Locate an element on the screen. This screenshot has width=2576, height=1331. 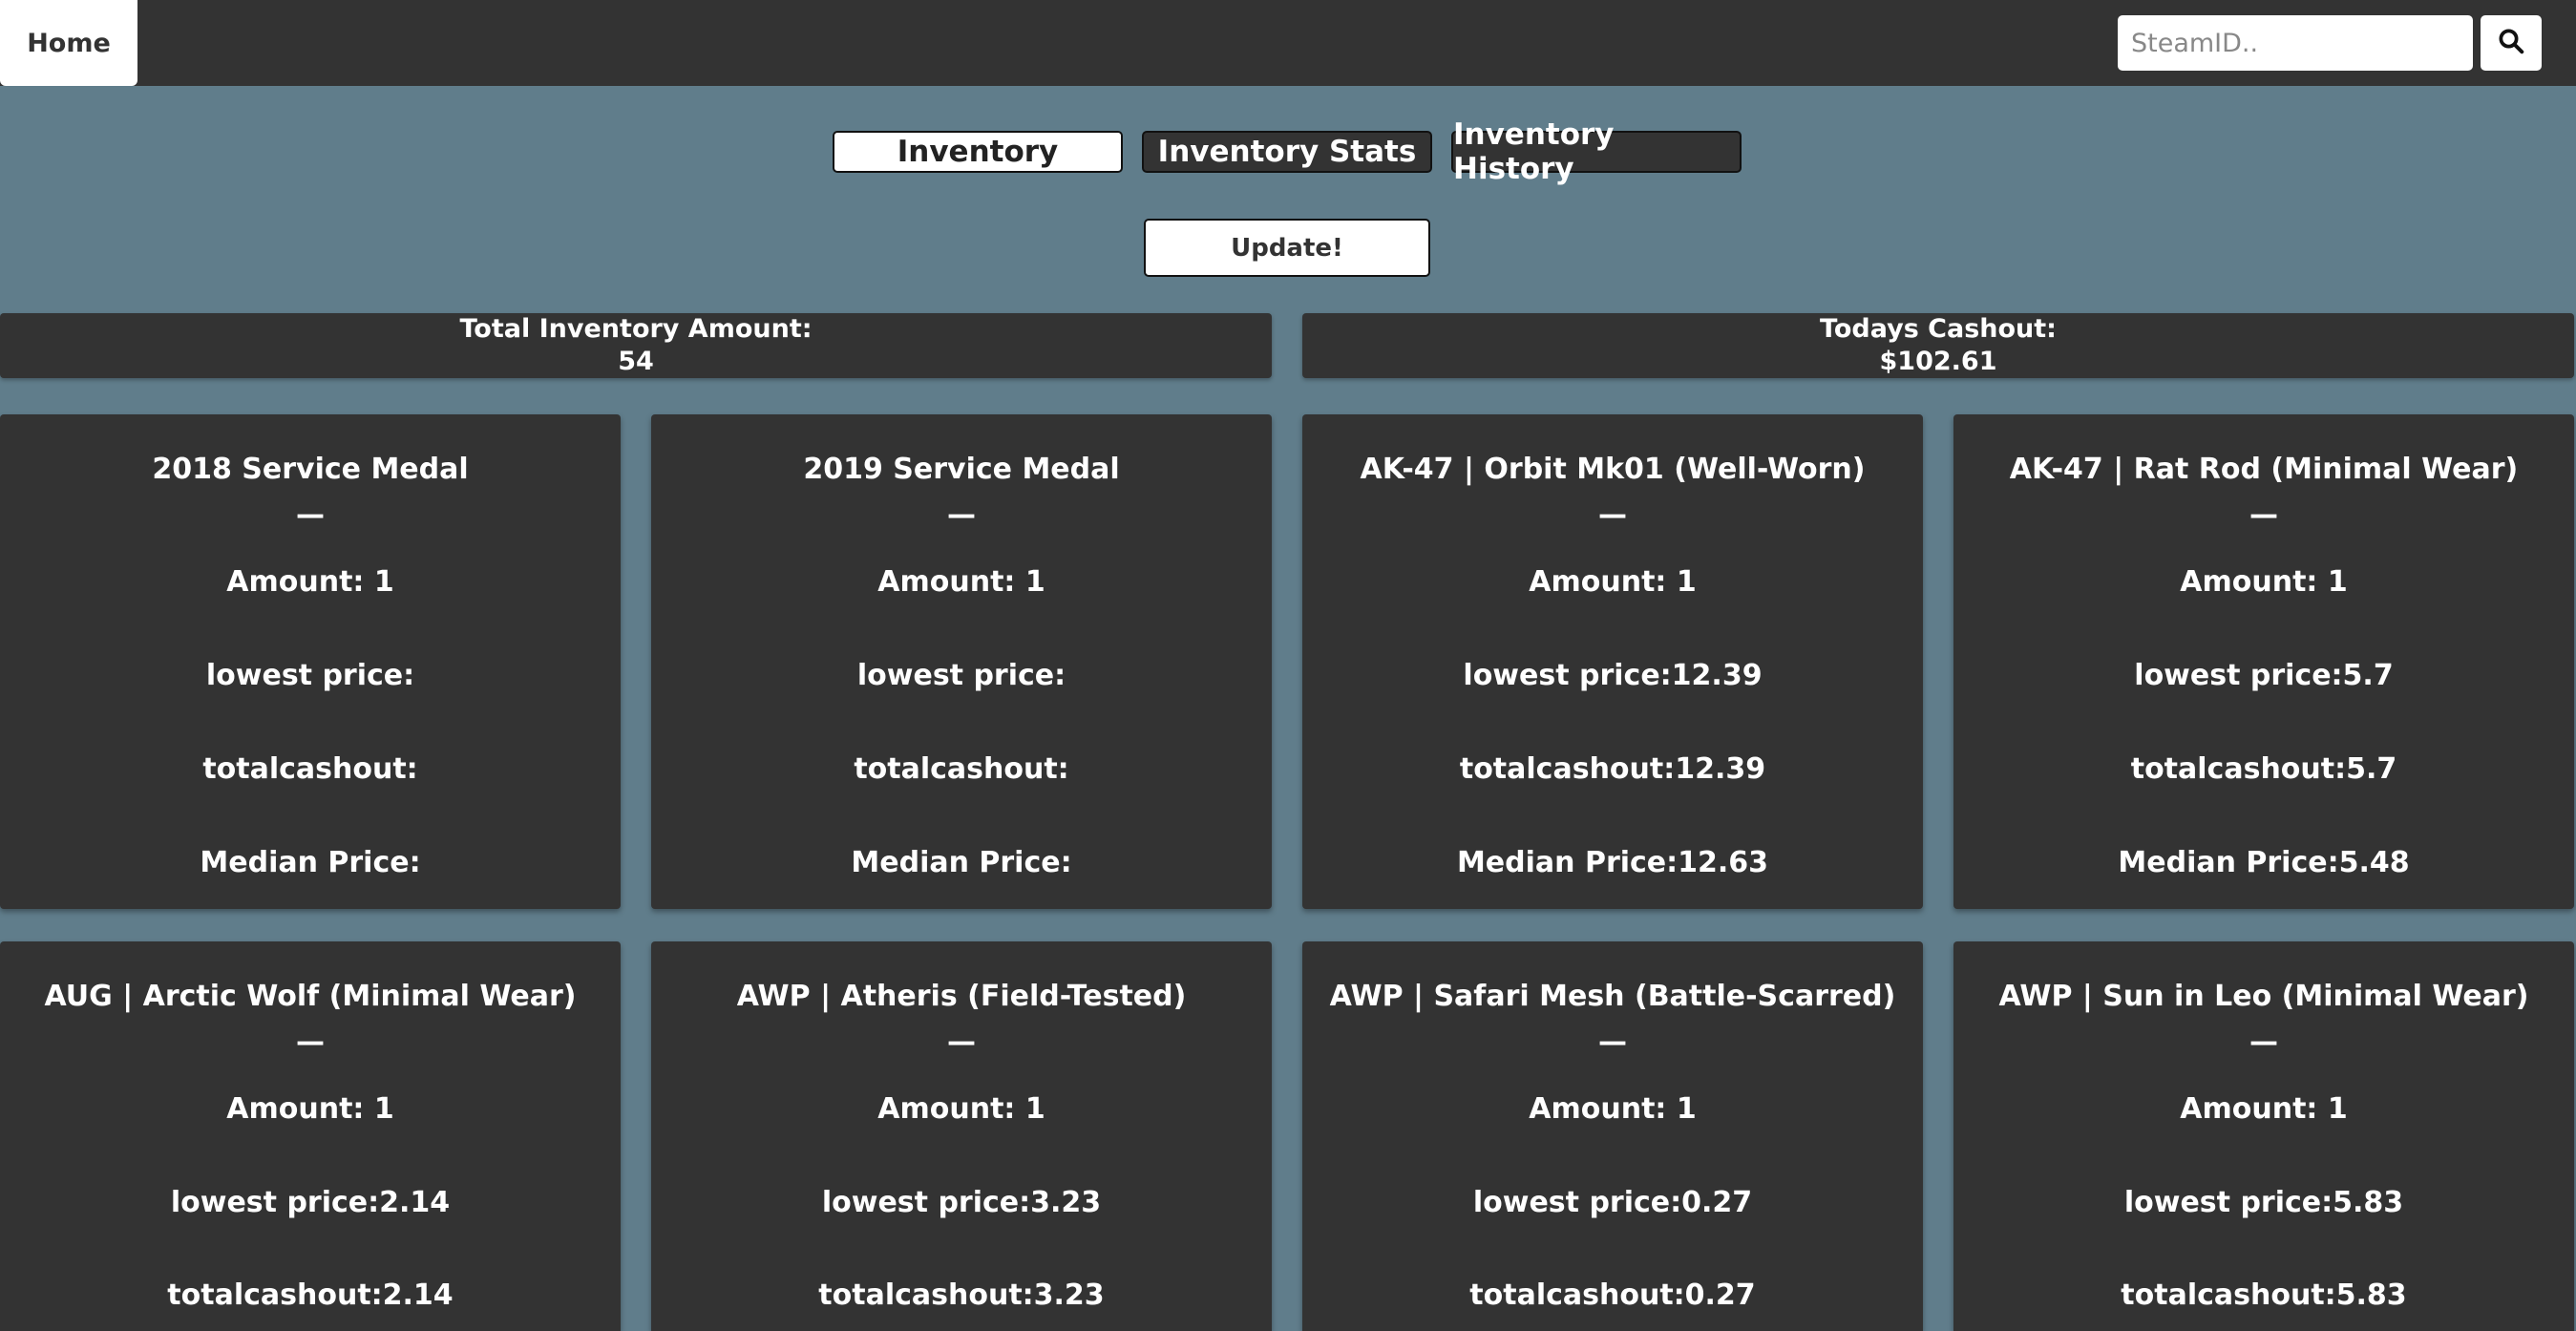
item-name: AWP | Safari Mesh (Battle-Scarred) is located at coordinates (1612, 996).